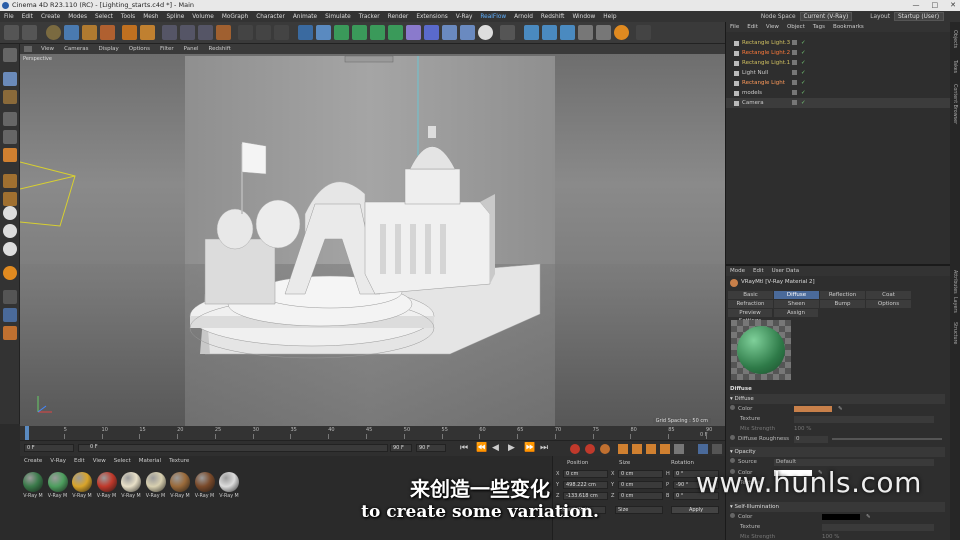 This screenshot has width=960, height=540. Describe the element at coordinates (954, 104) in the screenshot. I see `side-tab-content-browser: Content Browser` at that location.